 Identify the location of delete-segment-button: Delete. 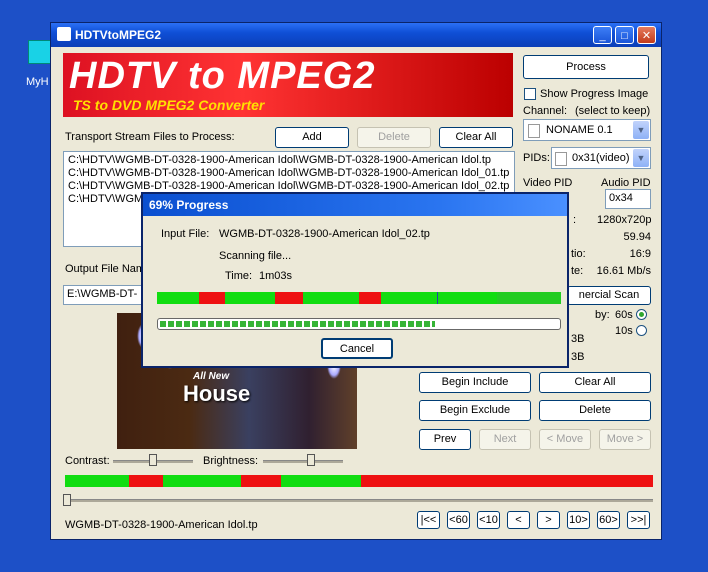
(595, 410).